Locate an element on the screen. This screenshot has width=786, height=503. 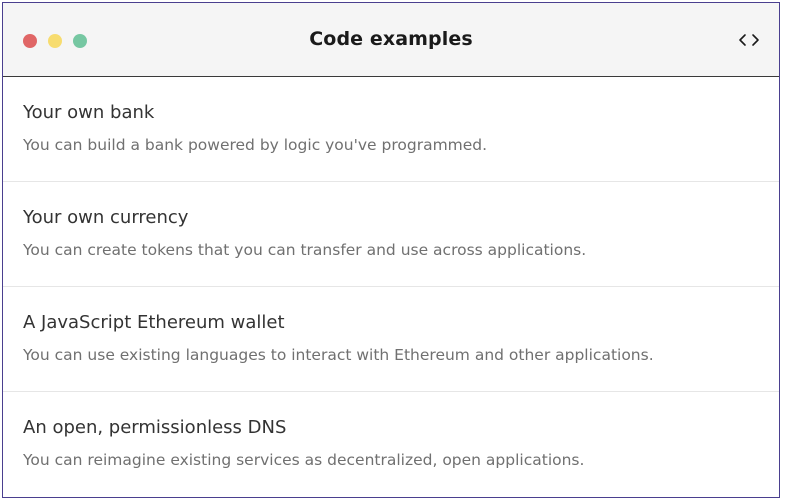
example-title: Your own currency is located at coordinates (106, 217).